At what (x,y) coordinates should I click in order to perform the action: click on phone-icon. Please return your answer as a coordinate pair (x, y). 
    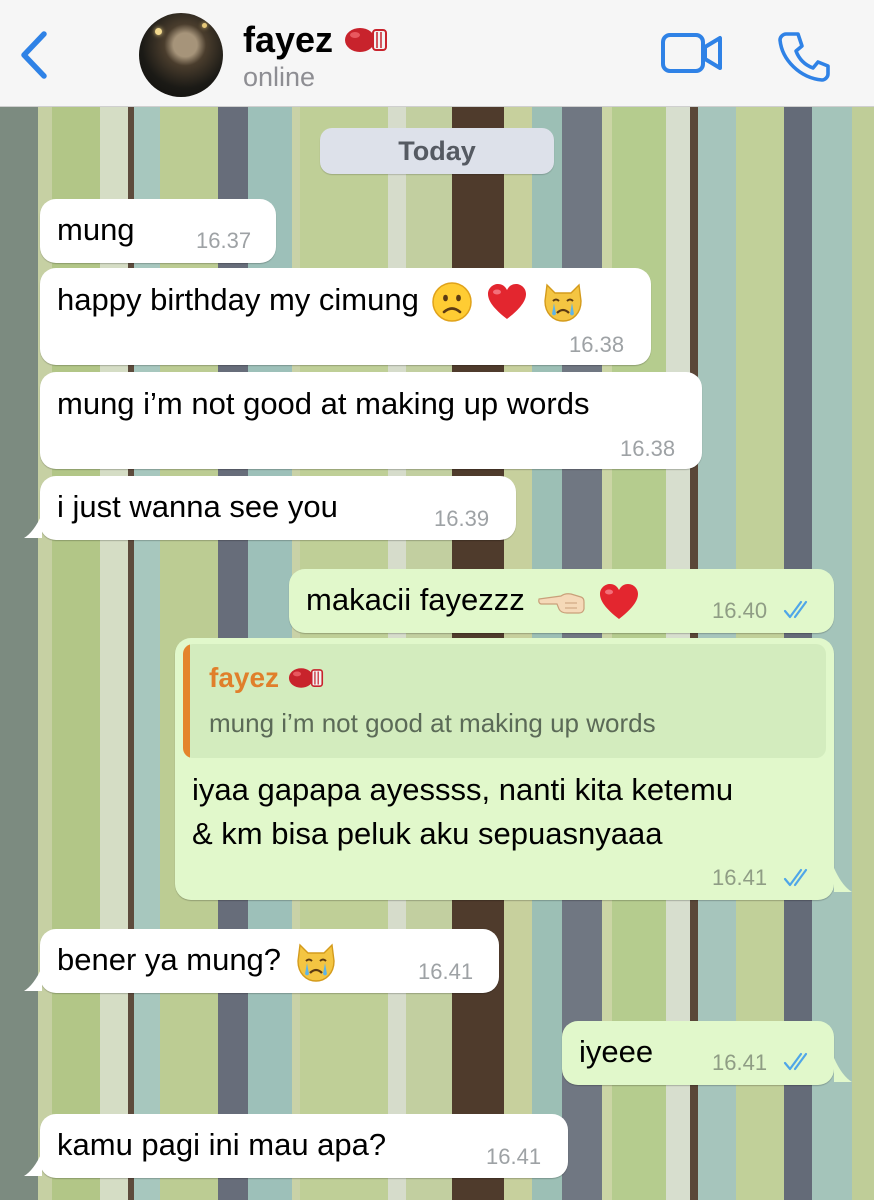
    Looking at the image, I should click on (804, 57).